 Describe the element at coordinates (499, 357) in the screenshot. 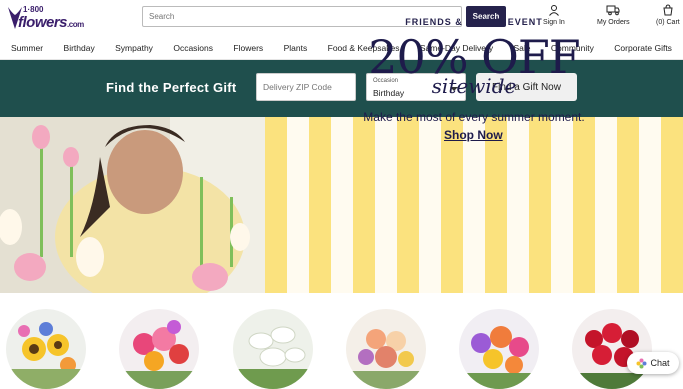

I see `bright-mix-bouquet-image` at that location.